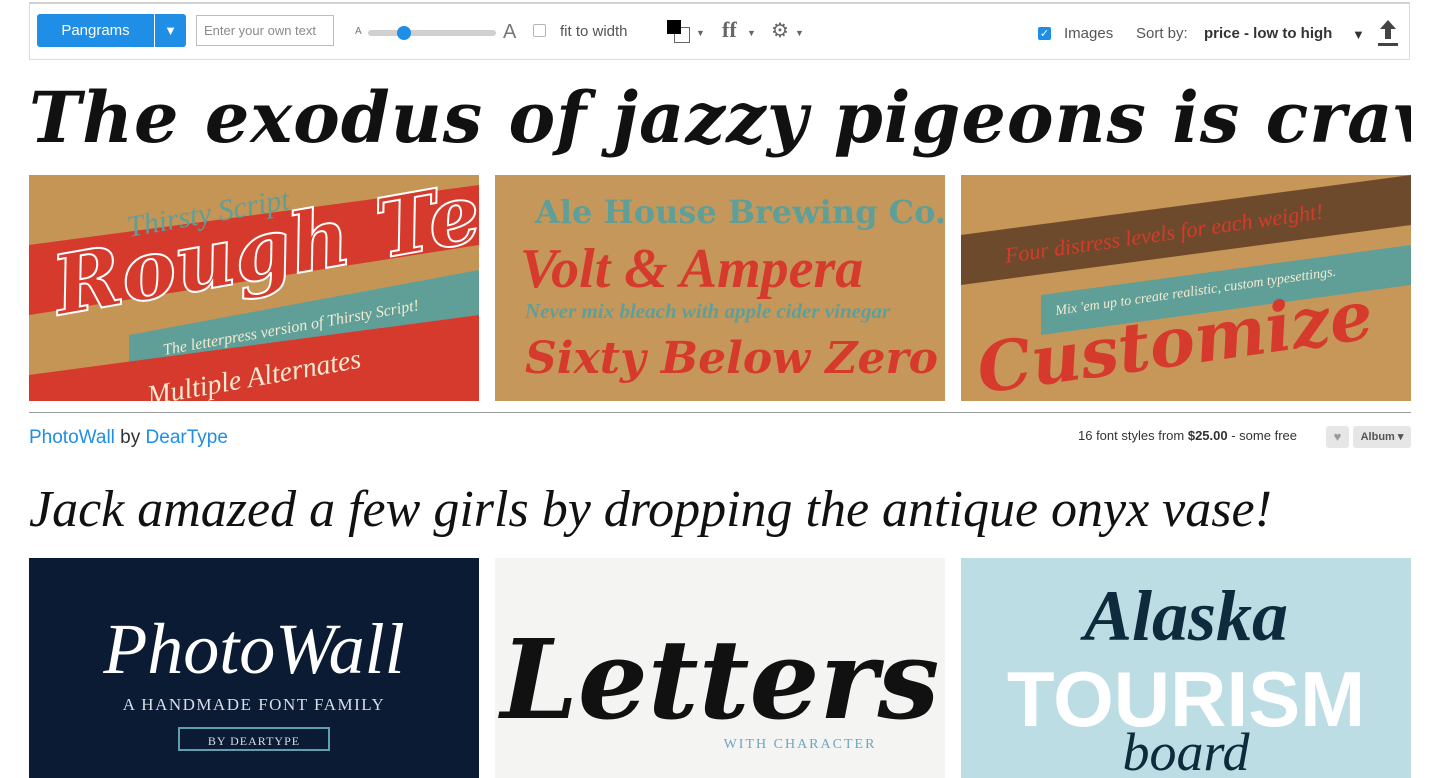  What do you see at coordinates (254, 741) in the screenshot?
I see `tile-footer: BY DEARTYPE` at bounding box center [254, 741].